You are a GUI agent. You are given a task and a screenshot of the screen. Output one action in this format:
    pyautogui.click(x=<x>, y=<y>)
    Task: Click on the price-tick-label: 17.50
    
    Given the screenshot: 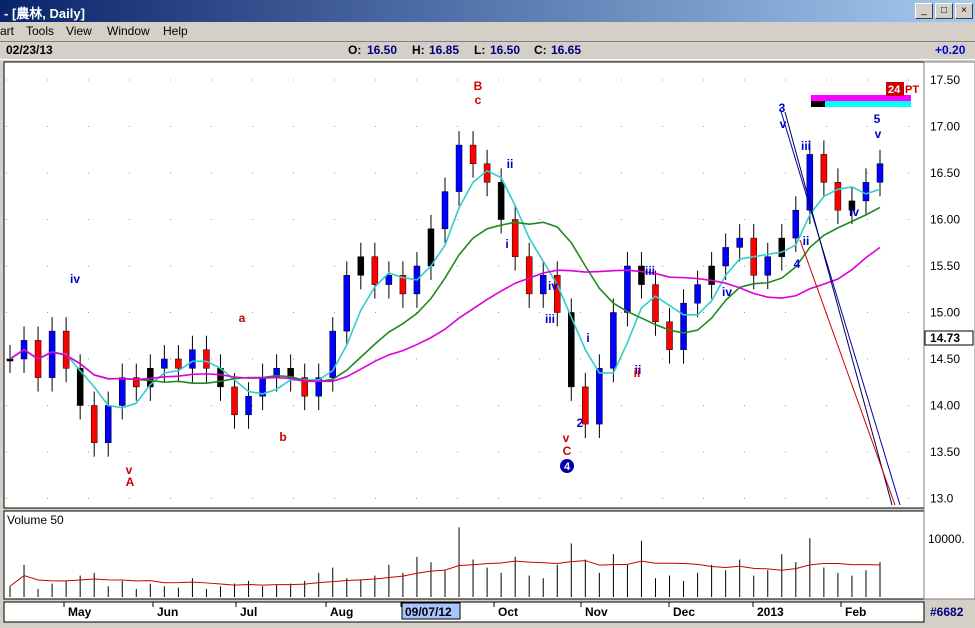 What is the action you would take?
    pyautogui.click(x=945, y=80)
    